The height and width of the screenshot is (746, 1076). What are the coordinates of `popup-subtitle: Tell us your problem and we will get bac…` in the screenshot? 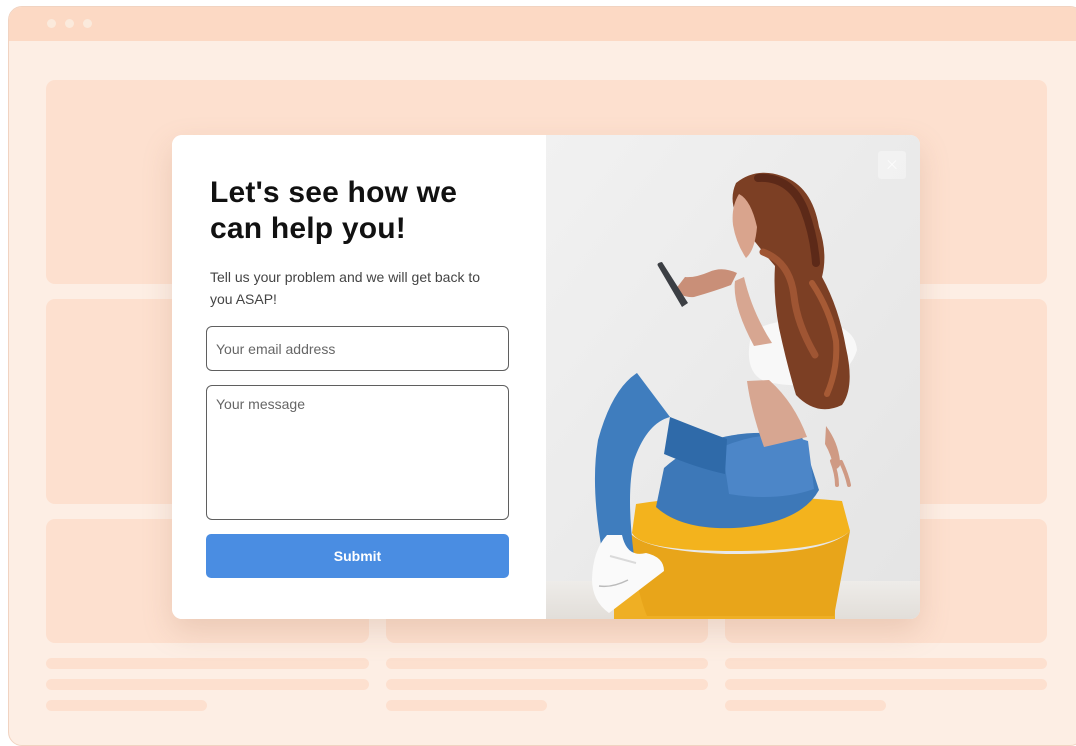 It's located at (345, 288).